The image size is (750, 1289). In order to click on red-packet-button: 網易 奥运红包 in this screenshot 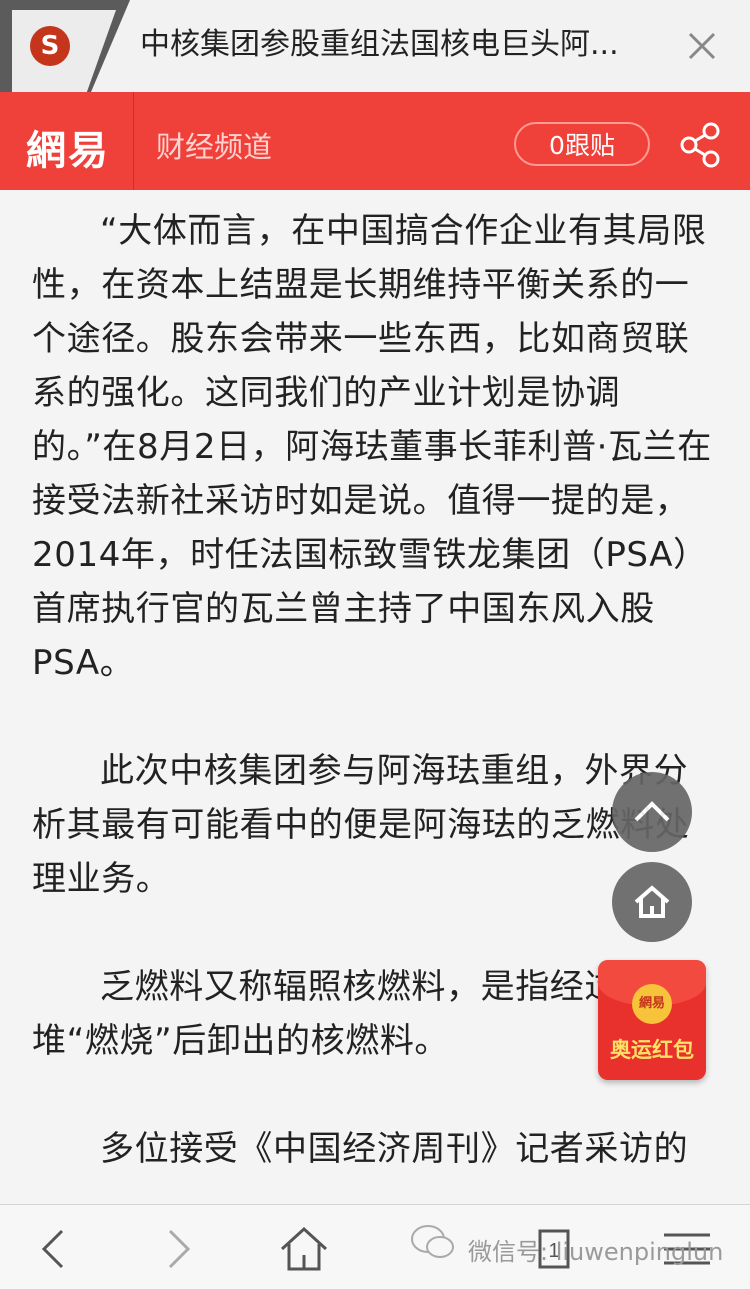, I will do `click(652, 1020)`.